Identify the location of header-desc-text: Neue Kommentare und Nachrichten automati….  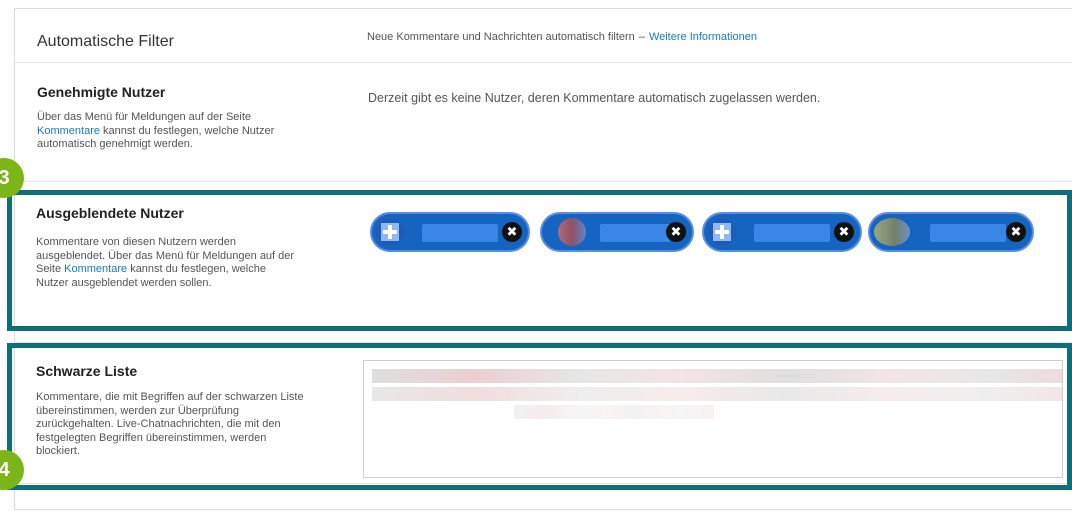
(501, 37).